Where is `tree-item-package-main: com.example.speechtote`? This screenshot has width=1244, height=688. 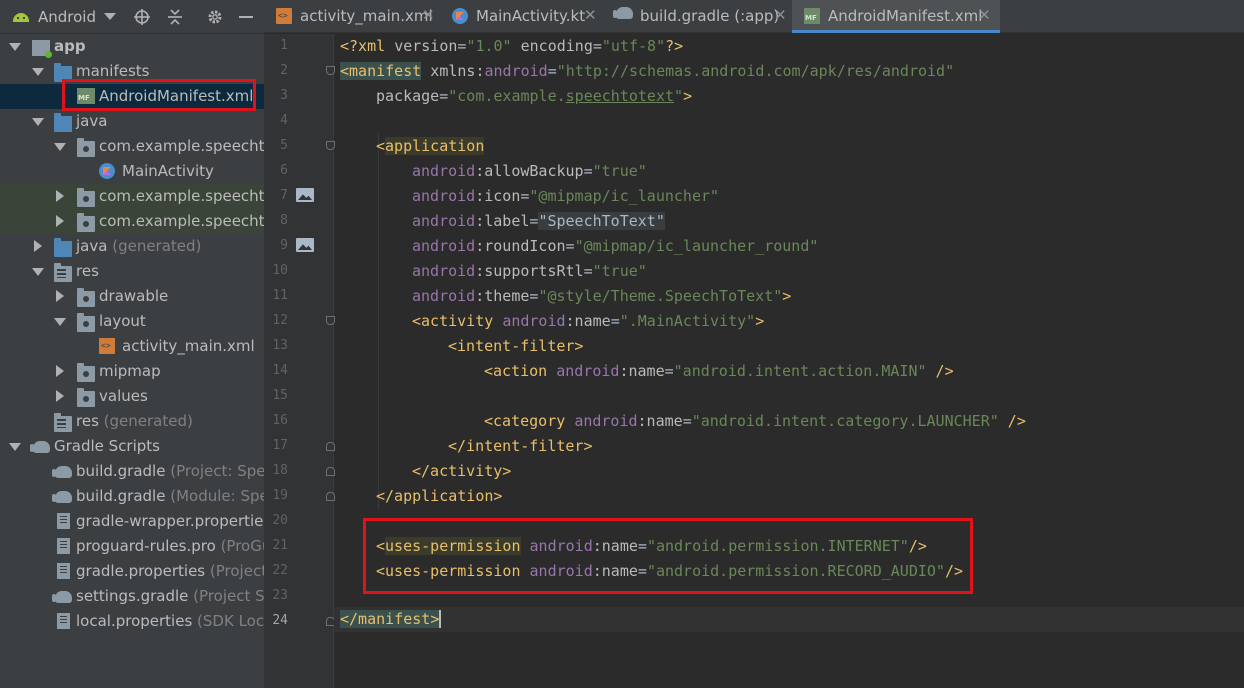
tree-item-package-main: com.example.speechtote is located at coordinates (132, 146).